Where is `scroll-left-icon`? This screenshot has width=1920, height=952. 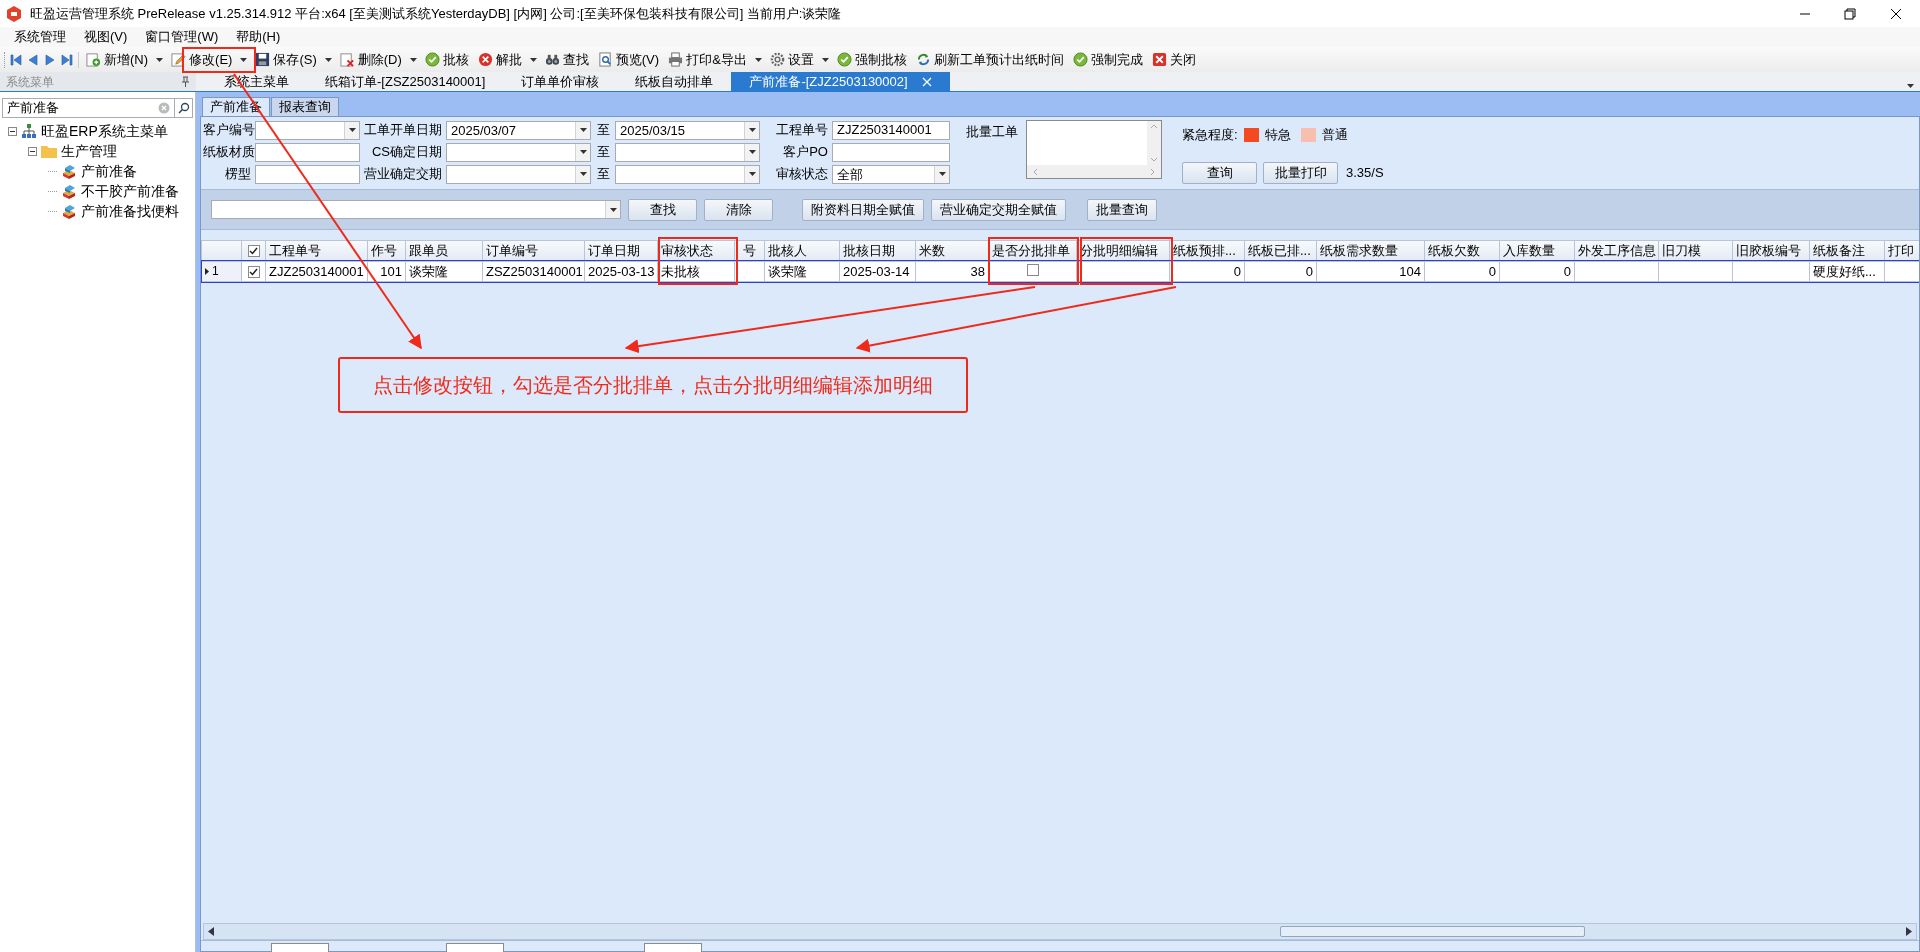 scroll-left-icon is located at coordinates (211, 931).